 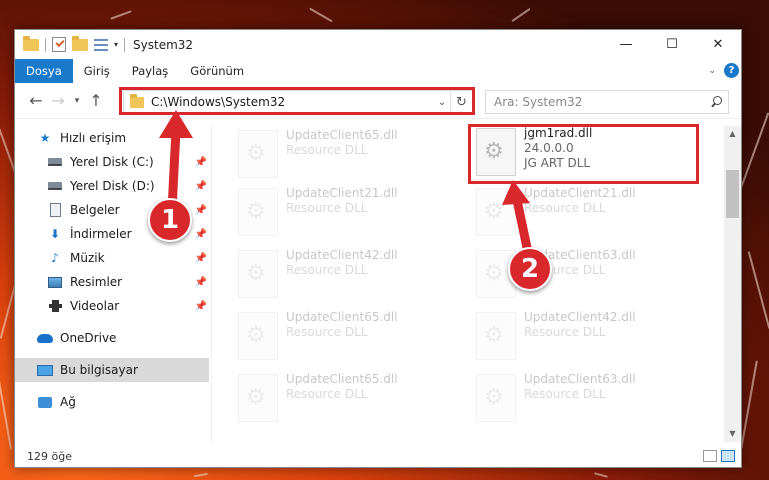 I want to click on sidebar-item-music: ♪ Müzik 📌, so click(x=112, y=258).